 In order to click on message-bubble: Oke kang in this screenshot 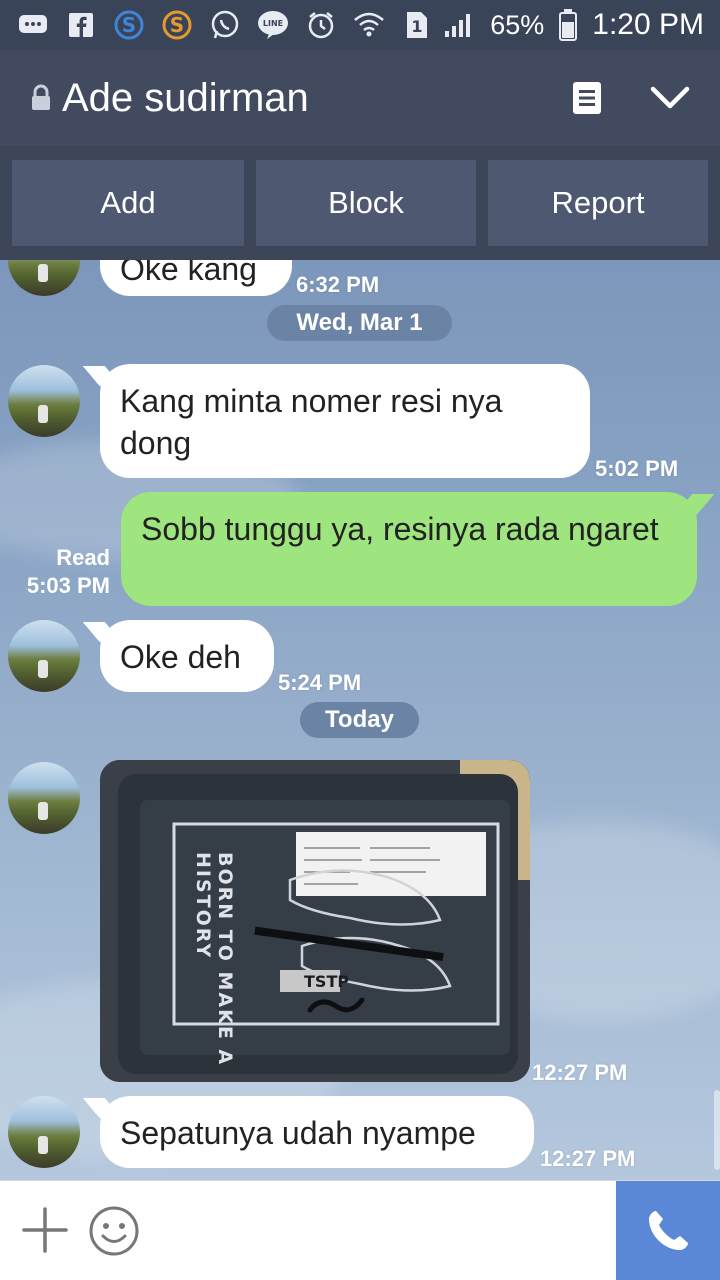, I will do `click(196, 278)`.